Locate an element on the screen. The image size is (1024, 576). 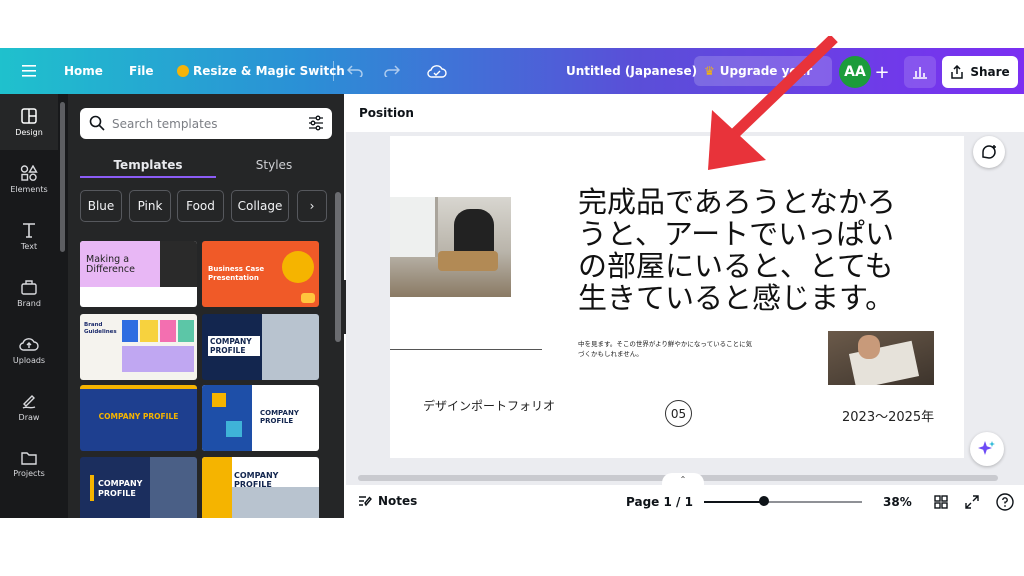
crown-icon is located at coordinates (183, 71).